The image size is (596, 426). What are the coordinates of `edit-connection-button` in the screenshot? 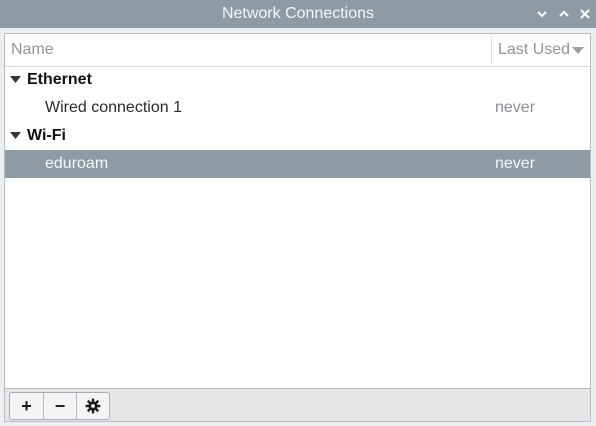 It's located at (92, 406).